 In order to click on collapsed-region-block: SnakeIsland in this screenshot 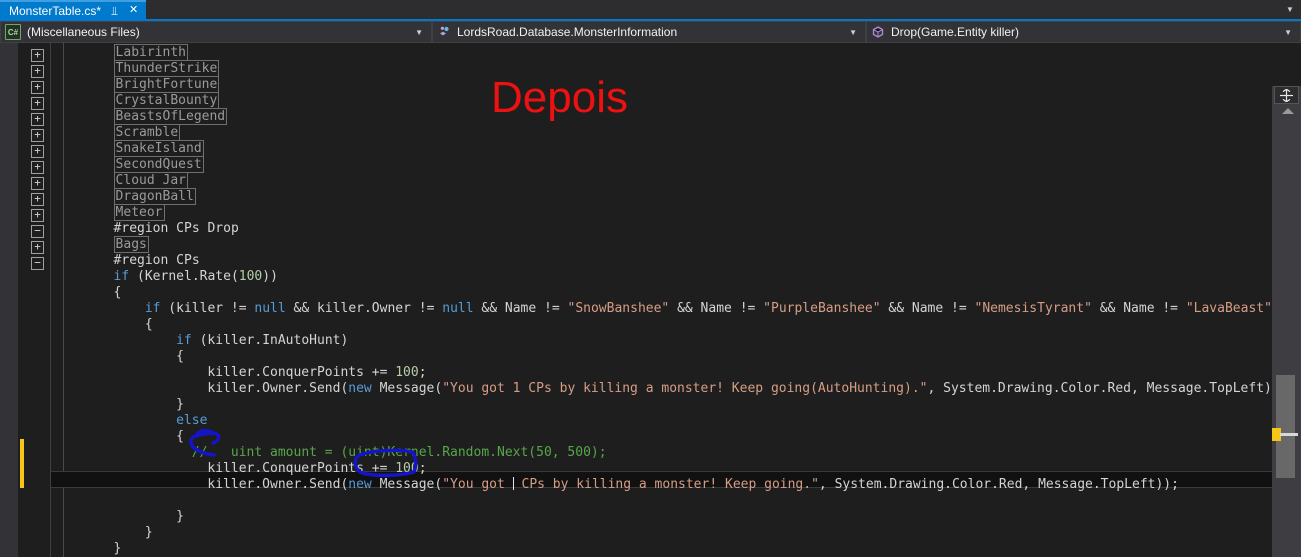, I will do `click(158, 148)`.